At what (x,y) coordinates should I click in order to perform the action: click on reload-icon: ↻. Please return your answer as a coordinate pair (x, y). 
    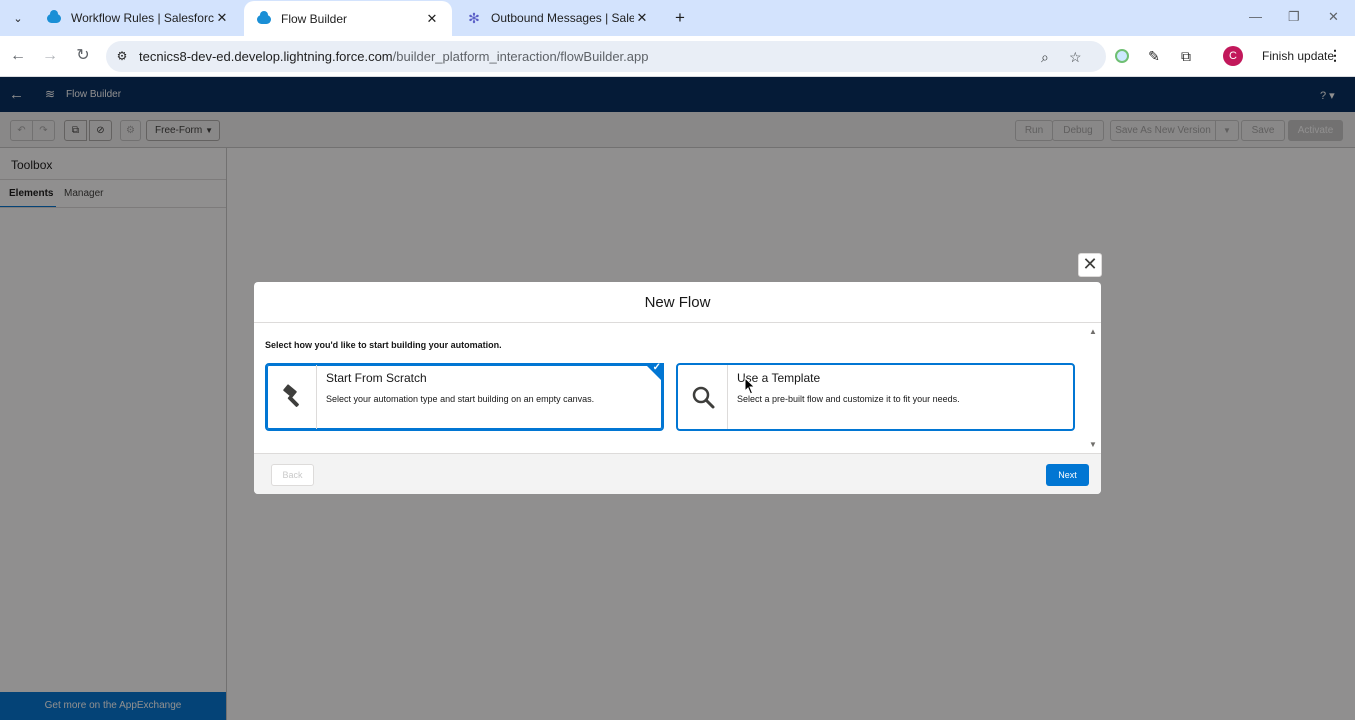
    Looking at the image, I should click on (83, 56).